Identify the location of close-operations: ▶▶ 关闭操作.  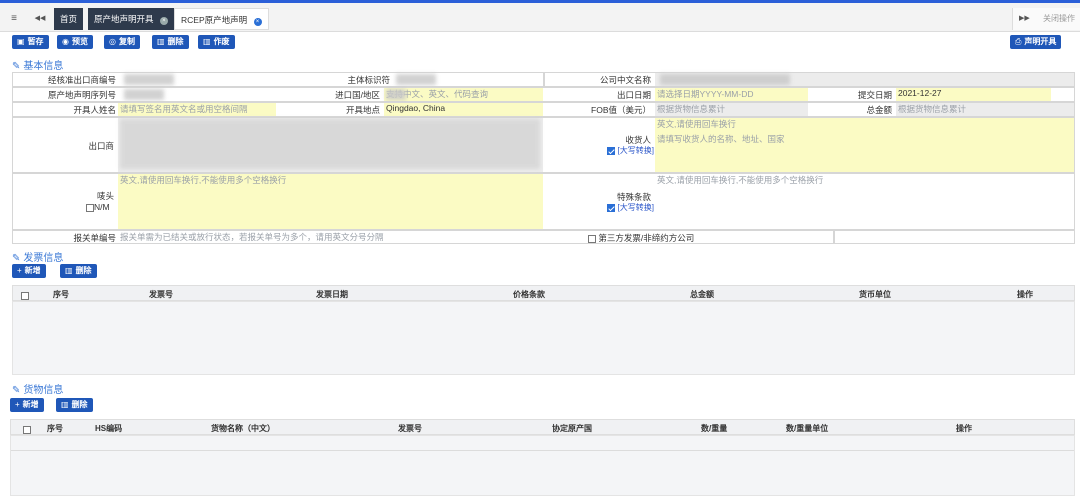
(1046, 19).